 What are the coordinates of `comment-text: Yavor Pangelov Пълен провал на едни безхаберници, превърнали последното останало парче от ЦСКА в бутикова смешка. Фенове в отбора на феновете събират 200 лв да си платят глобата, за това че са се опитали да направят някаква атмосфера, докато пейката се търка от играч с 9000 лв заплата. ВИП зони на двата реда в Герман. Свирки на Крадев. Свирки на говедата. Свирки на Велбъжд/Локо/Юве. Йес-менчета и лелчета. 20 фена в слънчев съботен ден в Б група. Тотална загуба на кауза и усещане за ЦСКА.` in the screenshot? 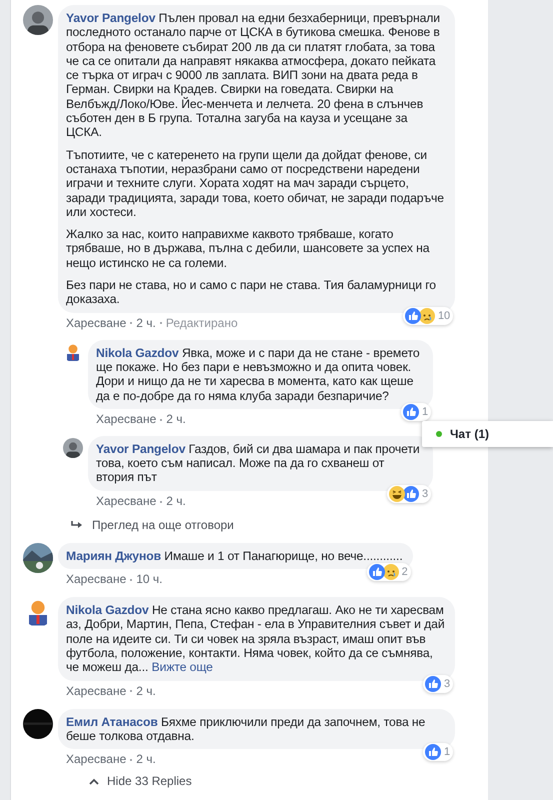 It's located at (253, 75).